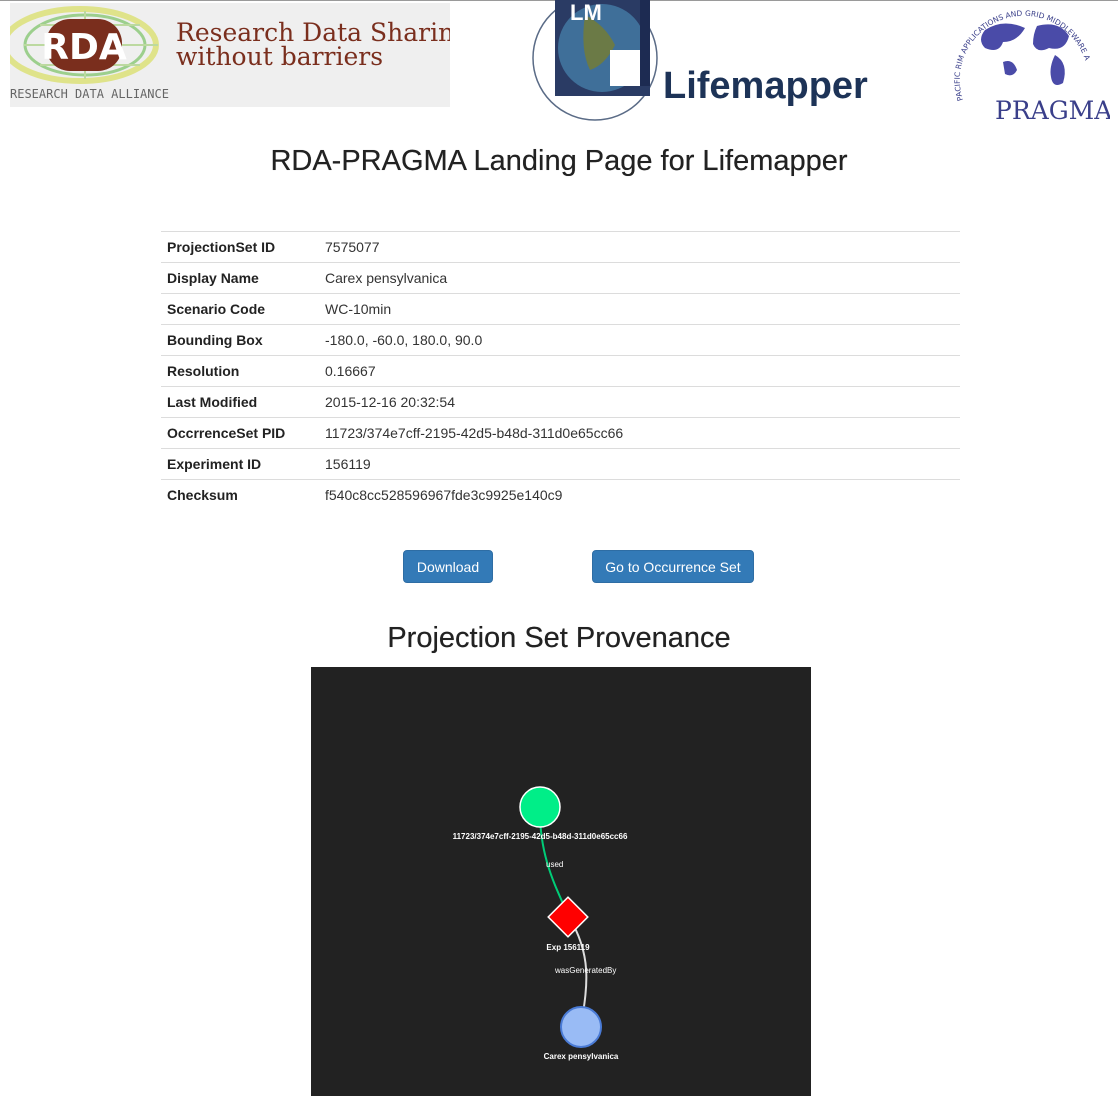  Describe the element at coordinates (586, 12) in the screenshot. I see `lm-abbrev: LM` at that location.